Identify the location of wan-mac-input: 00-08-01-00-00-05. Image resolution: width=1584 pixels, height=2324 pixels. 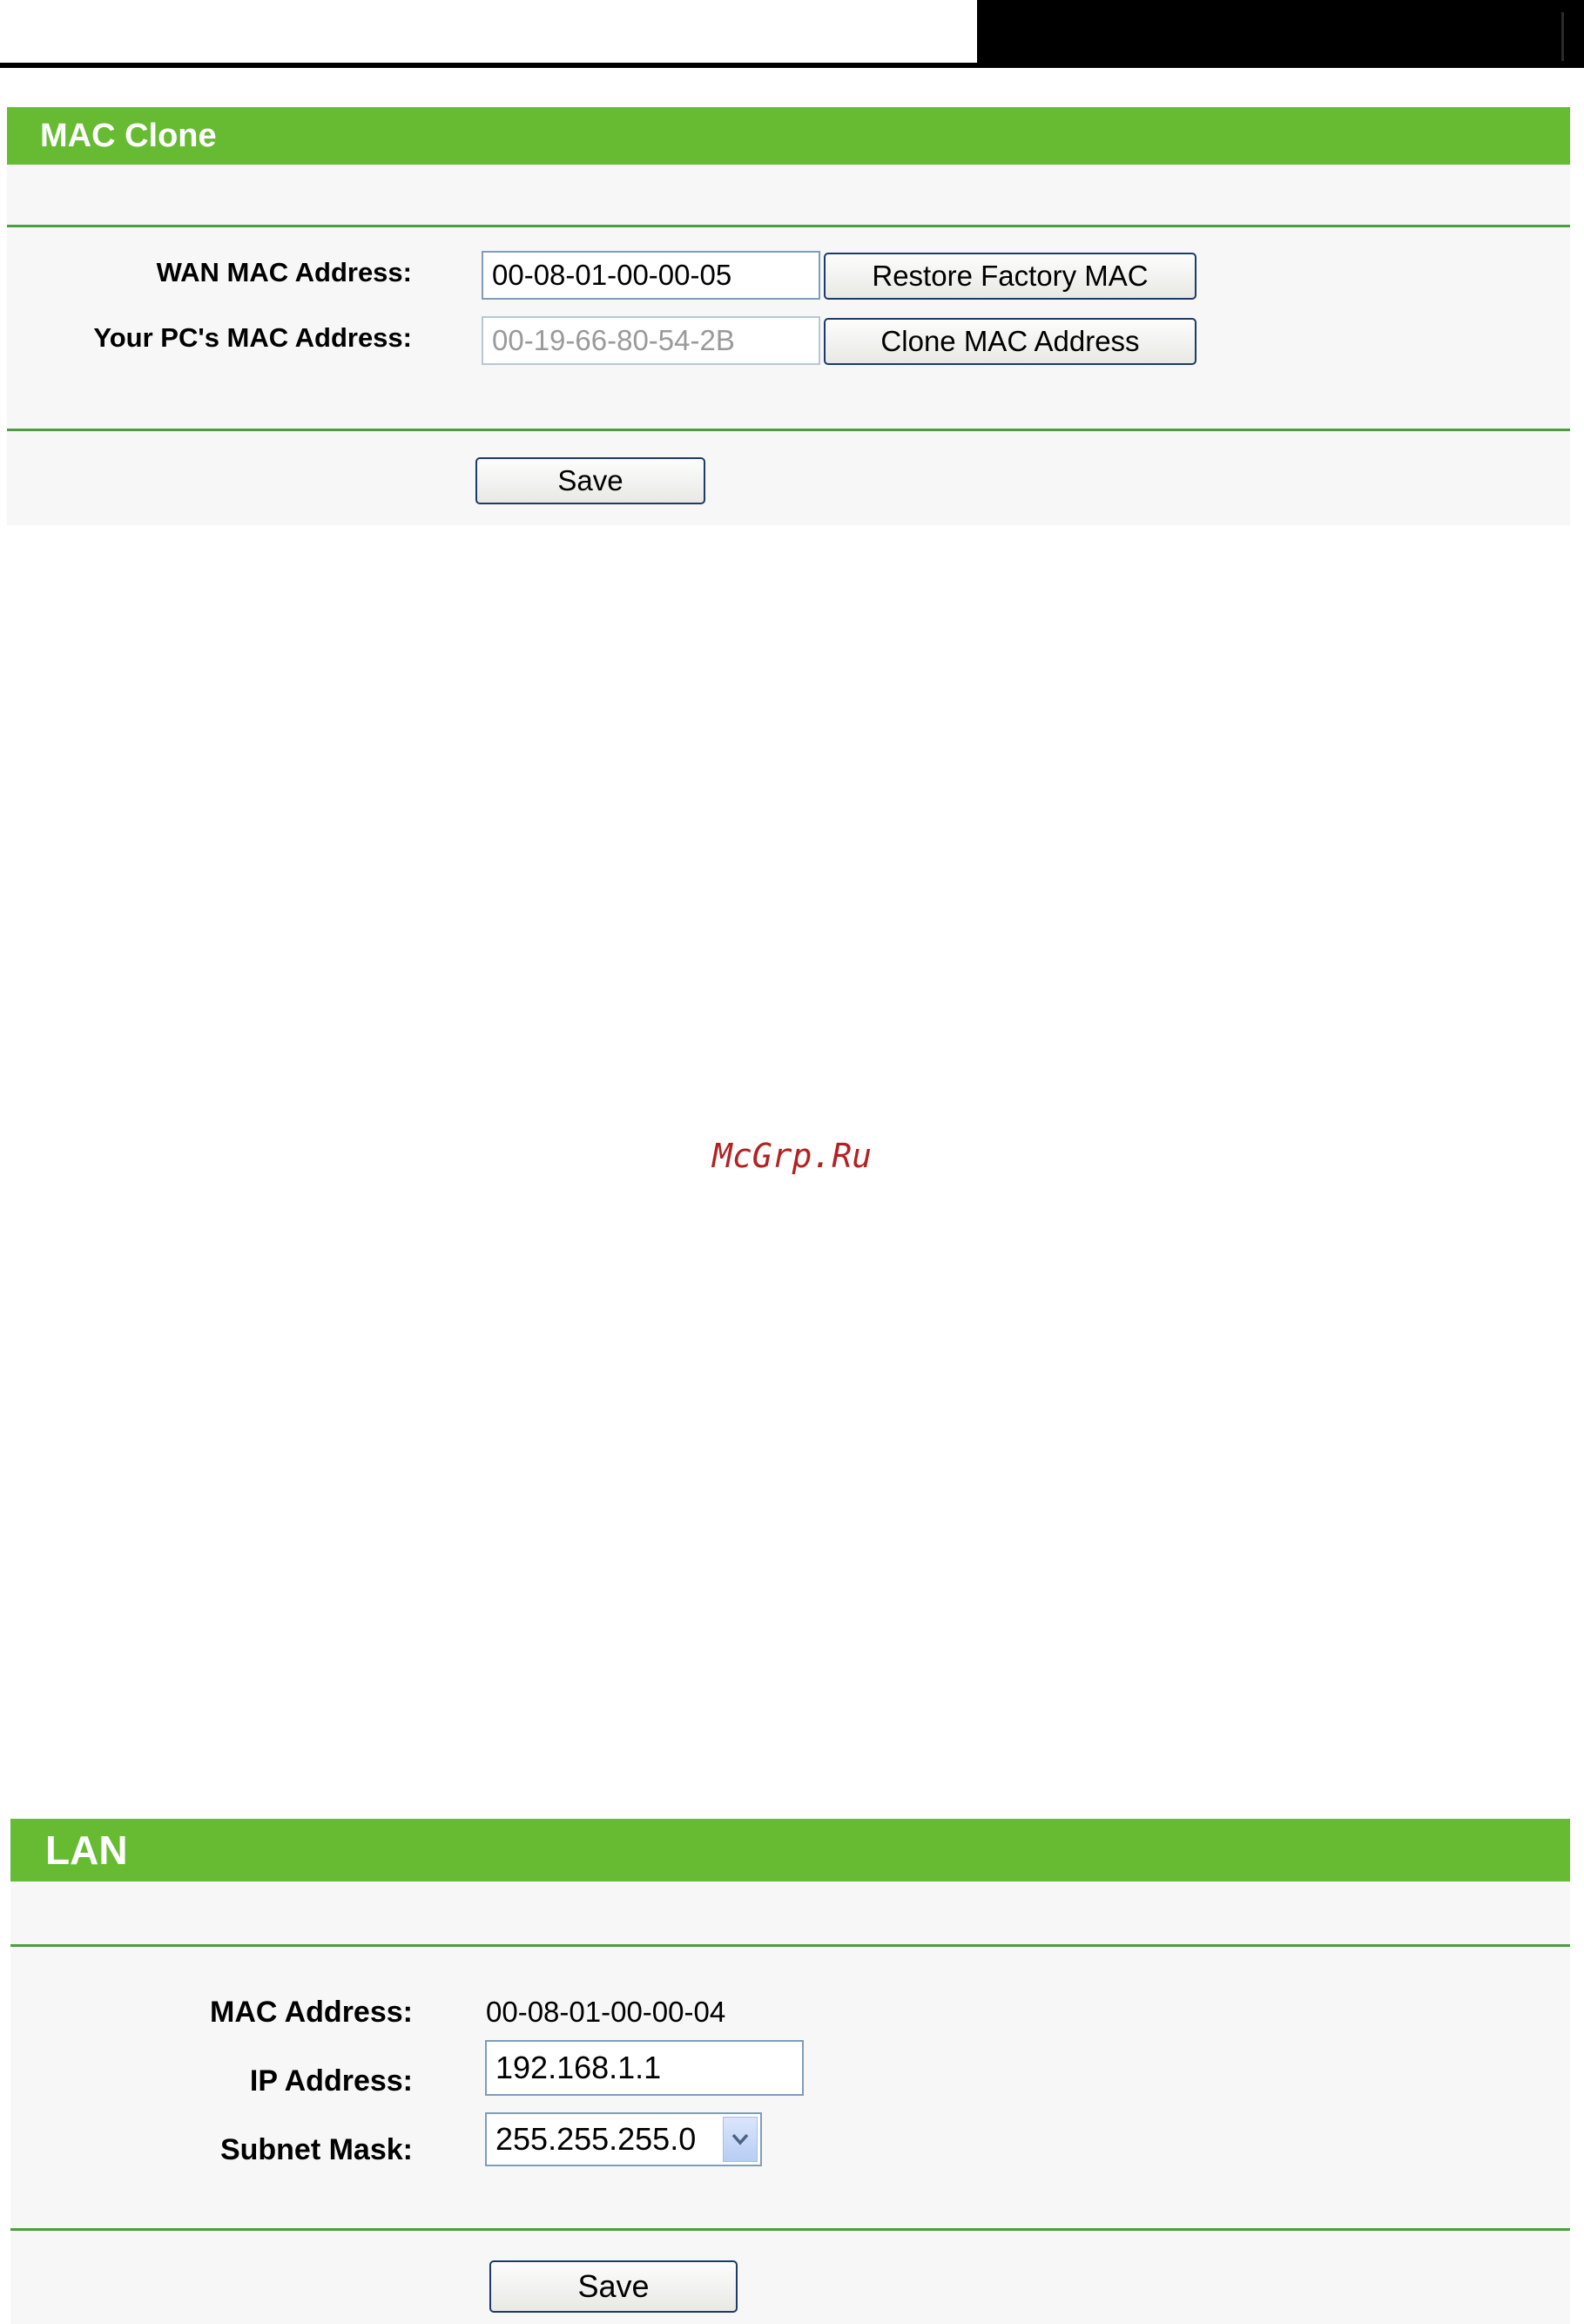
(651, 275).